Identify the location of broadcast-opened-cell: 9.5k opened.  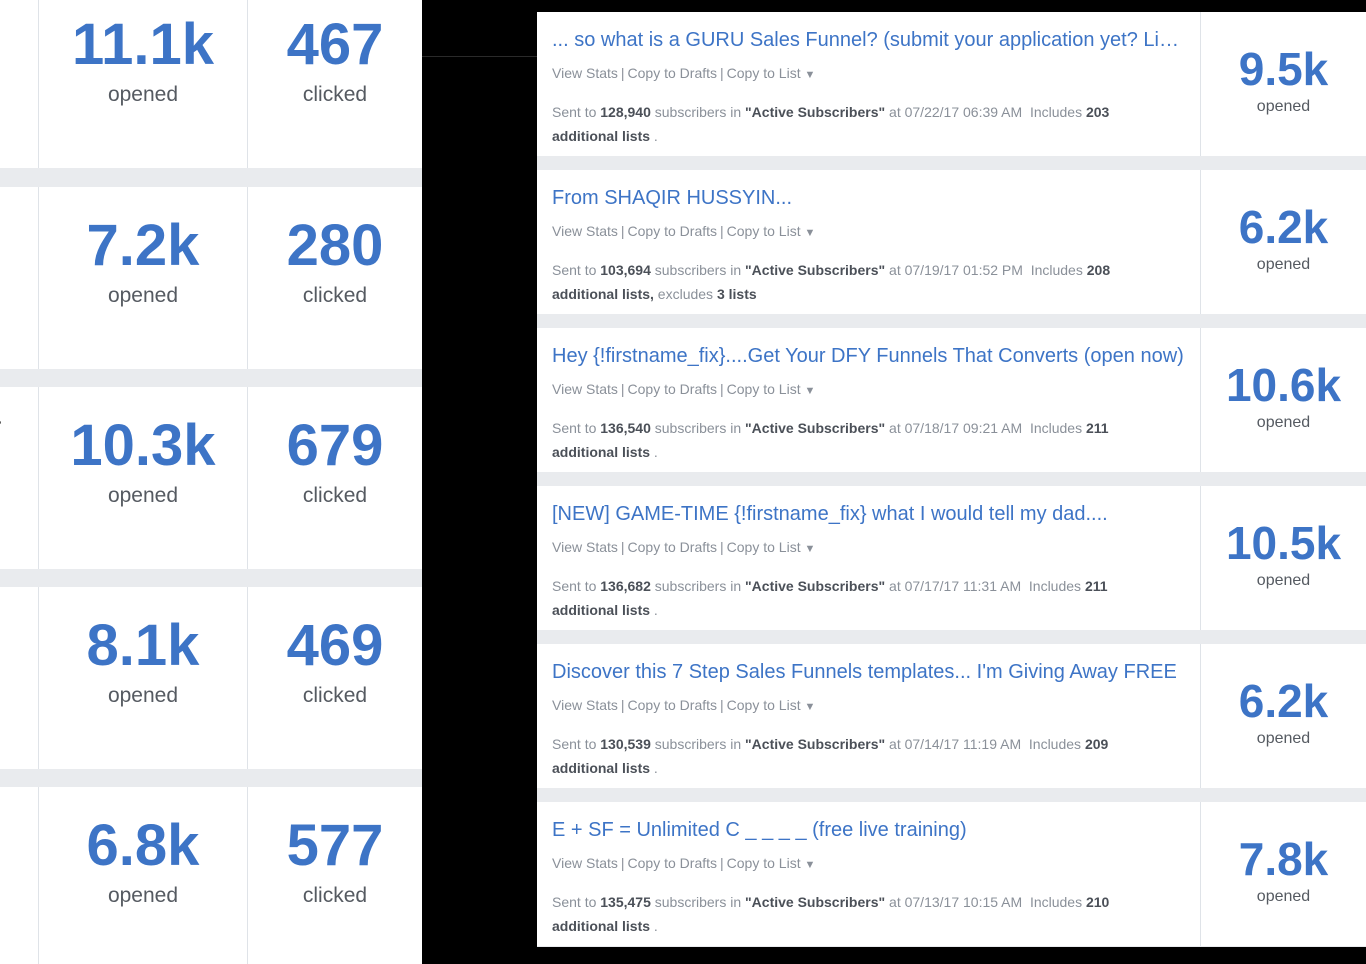
(1283, 84).